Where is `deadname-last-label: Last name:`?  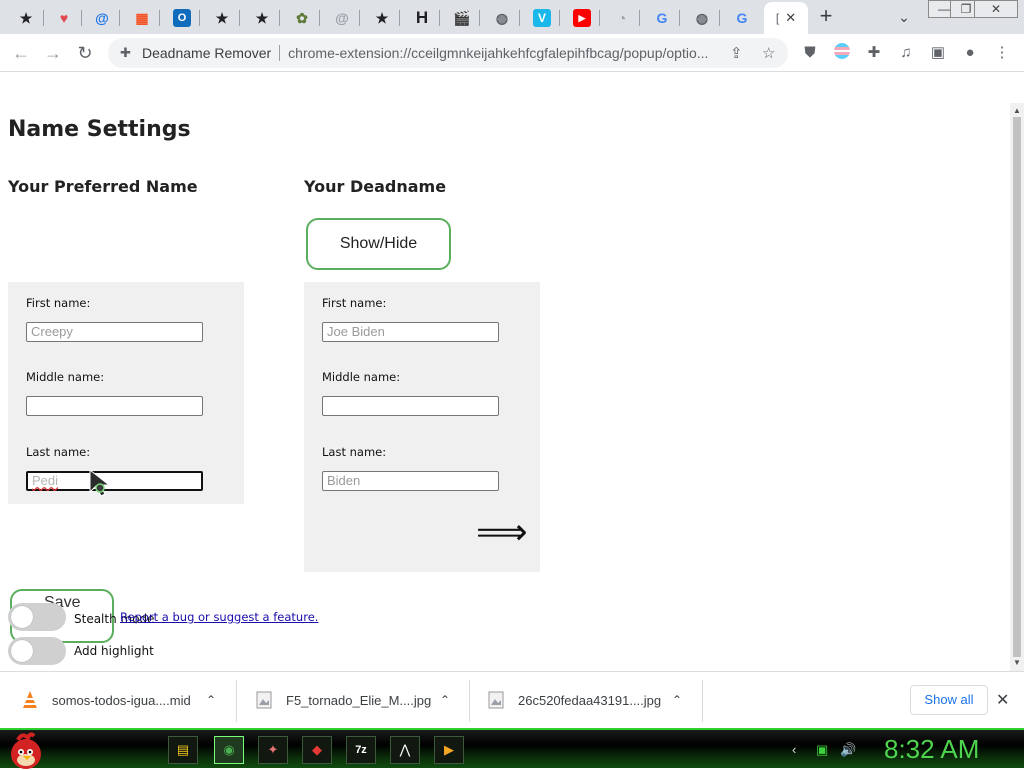
deadname-last-label: Last name: is located at coordinates (354, 452).